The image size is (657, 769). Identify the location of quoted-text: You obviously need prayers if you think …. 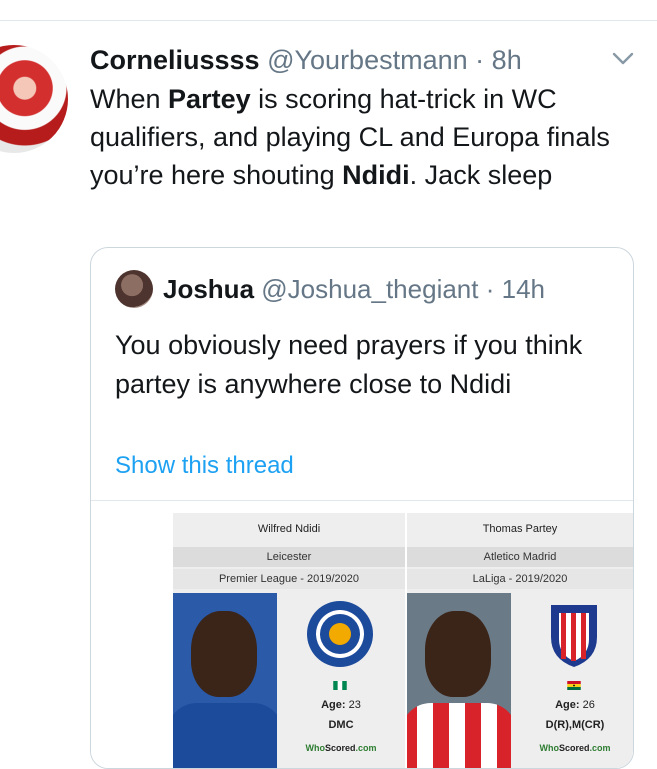
(349, 364).